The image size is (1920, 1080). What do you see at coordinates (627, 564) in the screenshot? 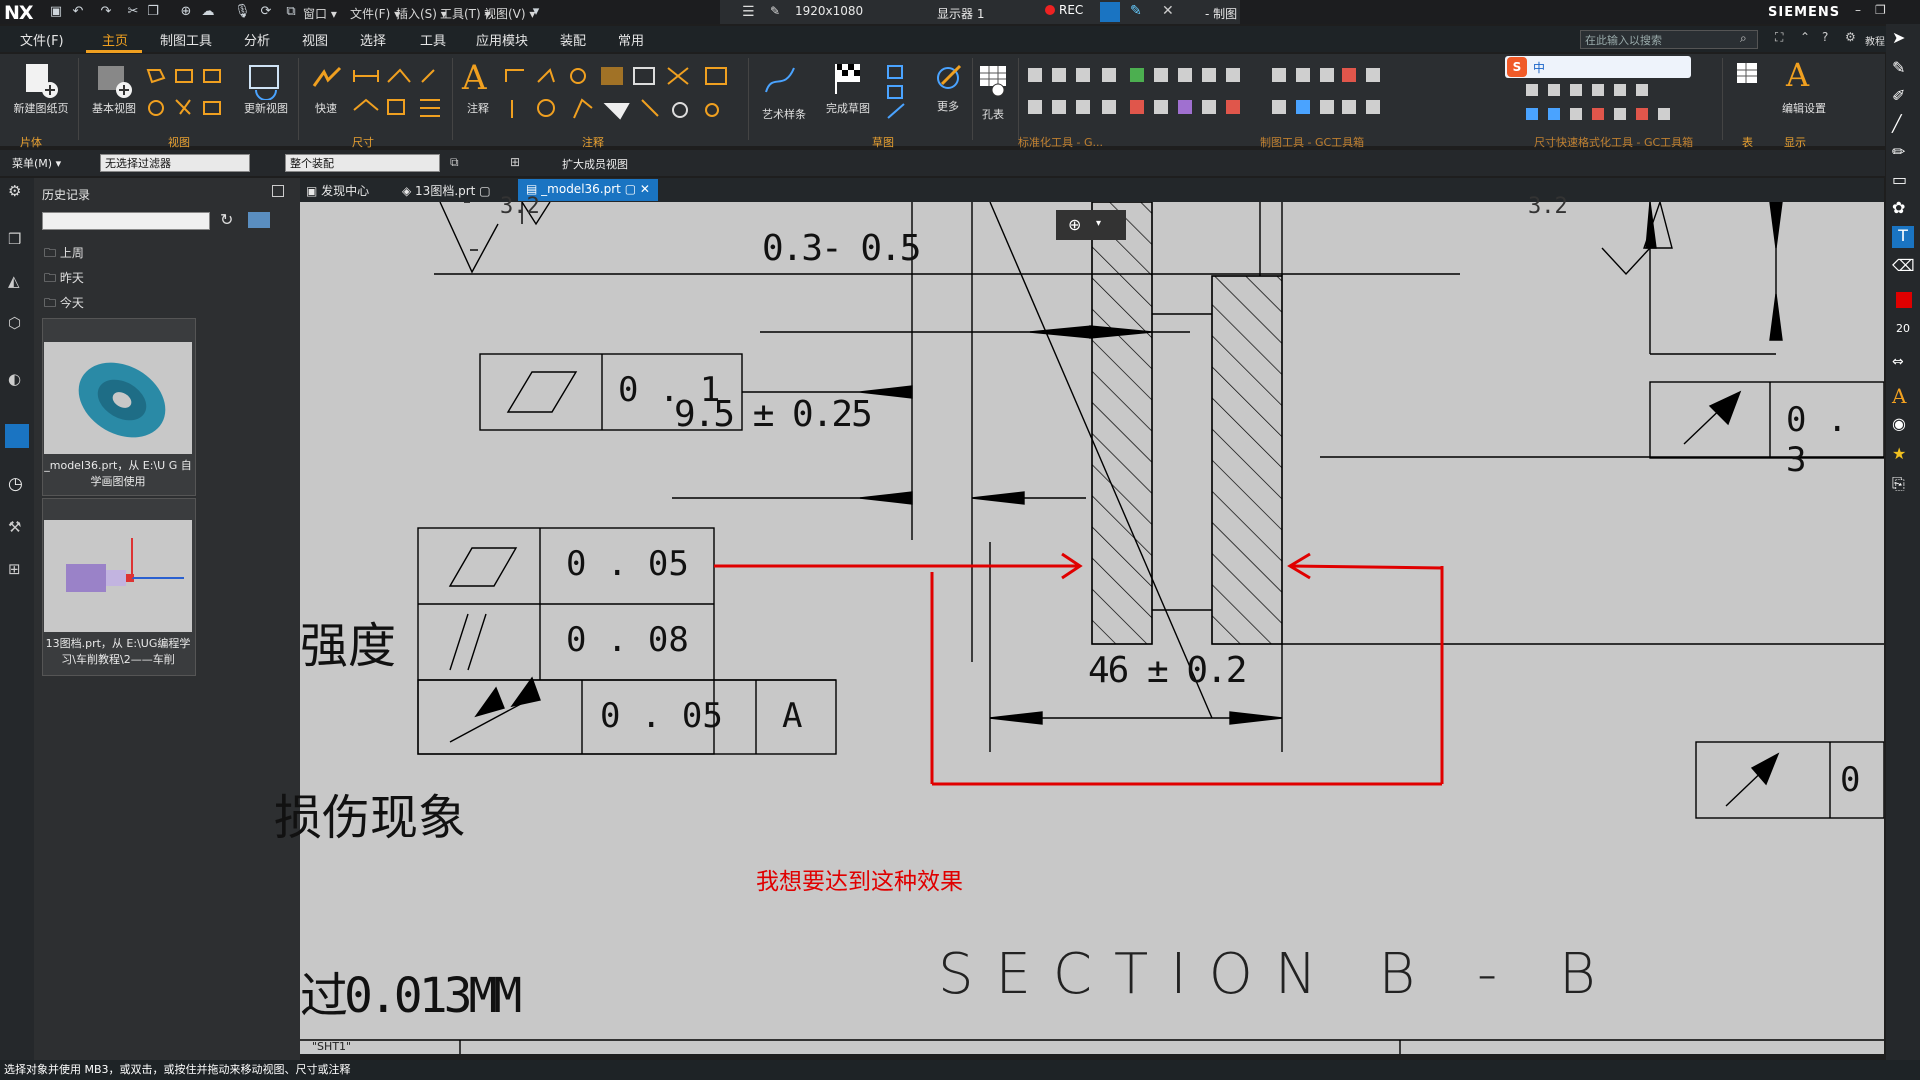
I see `tolerance-value: 0 . 05` at bounding box center [627, 564].